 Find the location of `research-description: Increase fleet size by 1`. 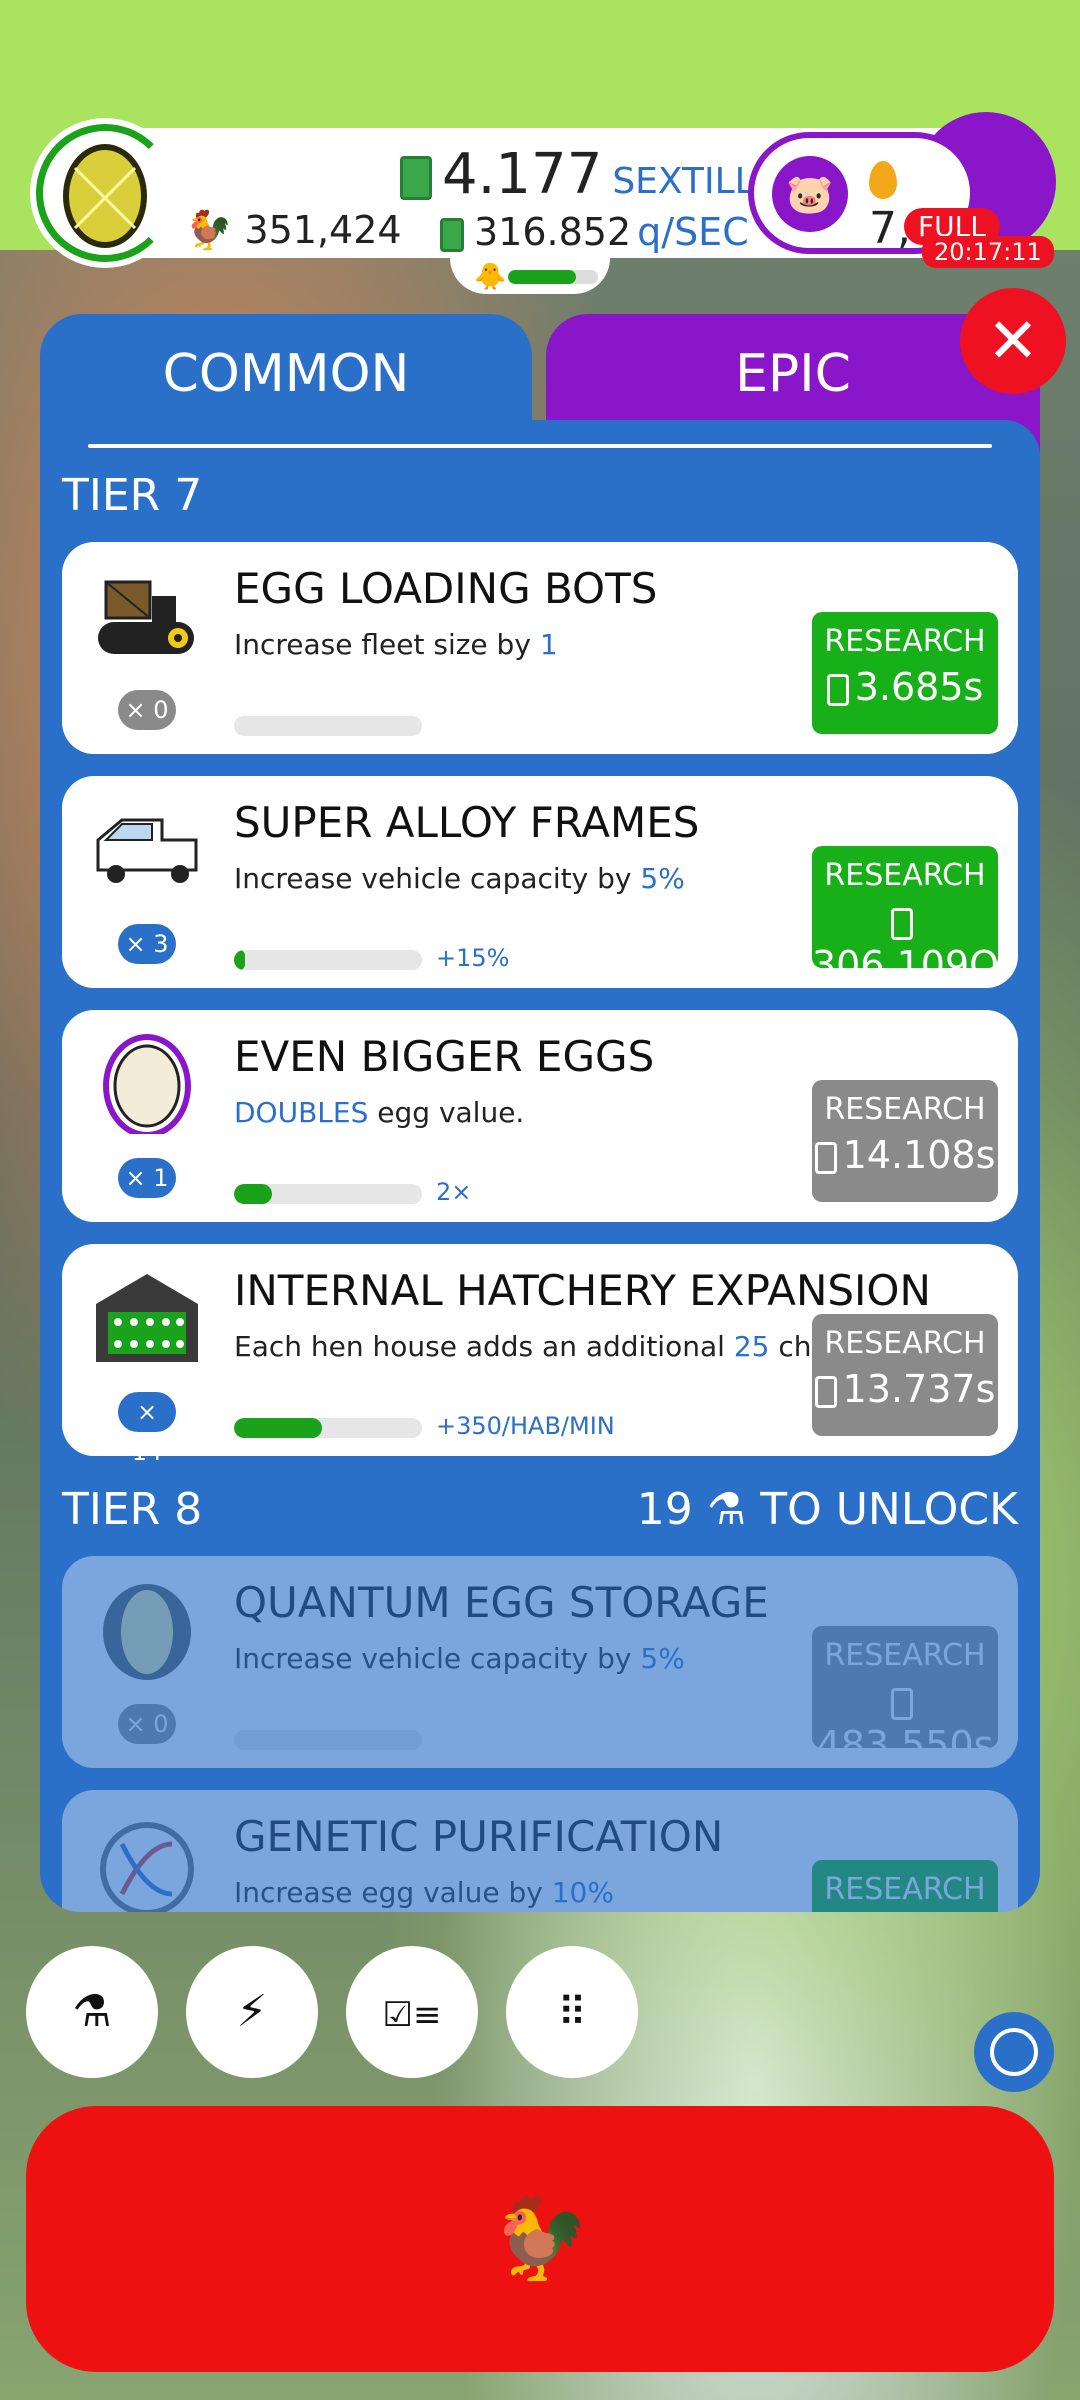

research-description: Increase fleet size by 1 is located at coordinates (396, 644).